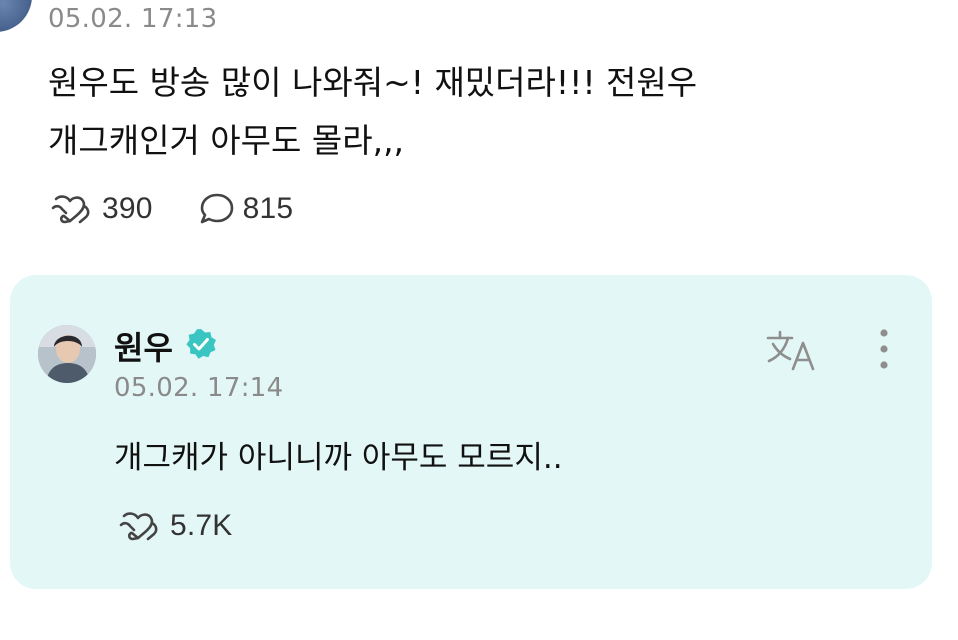 This screenshot has height=640, width=958. Describe the element at coordinates (226, 140) in the screenshot. I see `fan-post-line-2: 개그캐인거 아무도 몰라,,,` at that location.